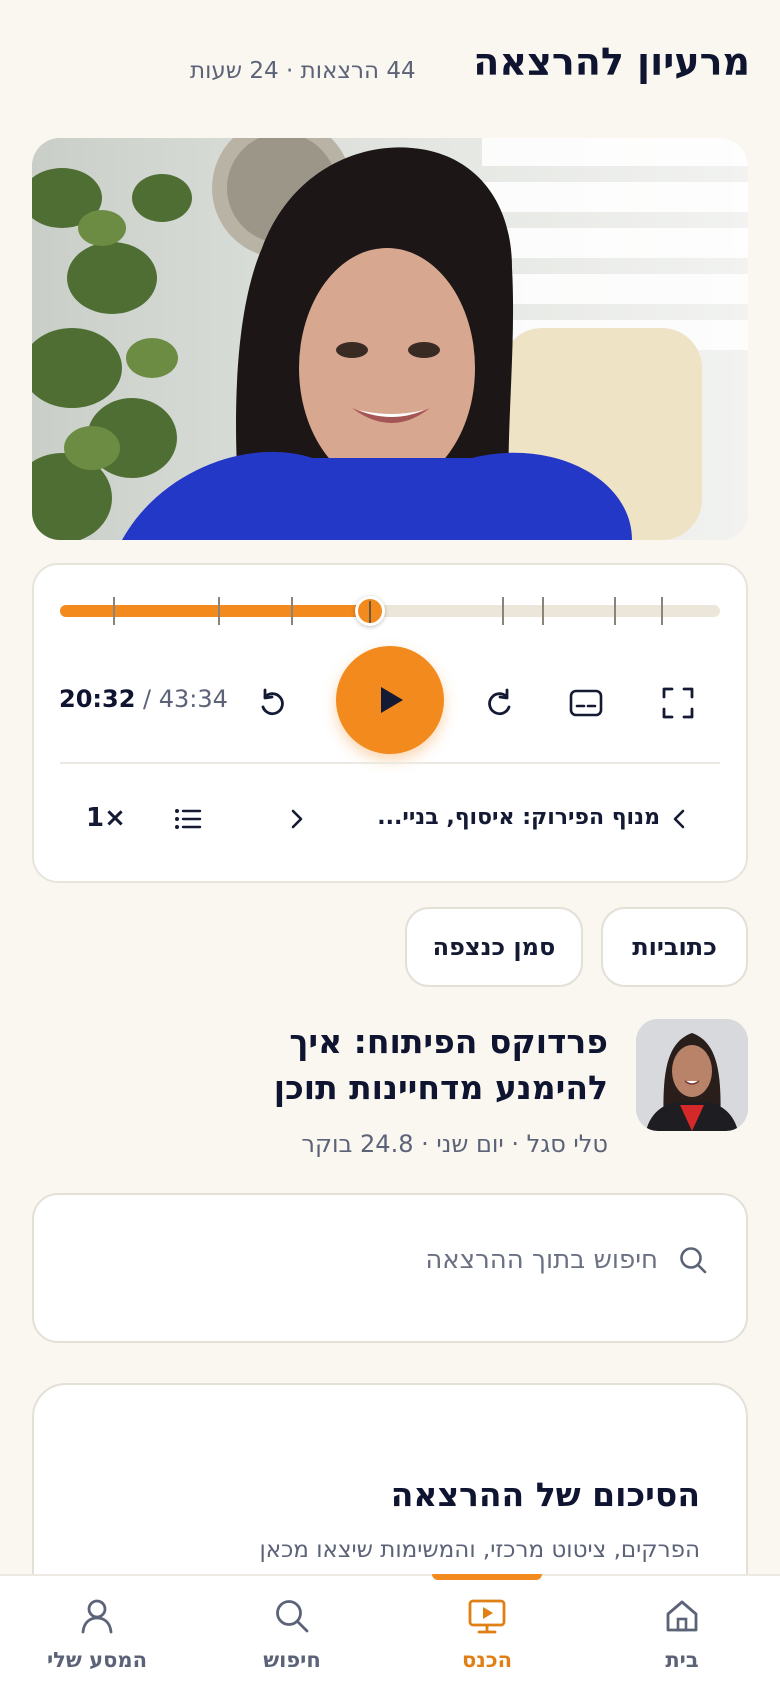 The height and width of the screenshot is (1688, 780). I want to click on play-button, so click(390, 700).